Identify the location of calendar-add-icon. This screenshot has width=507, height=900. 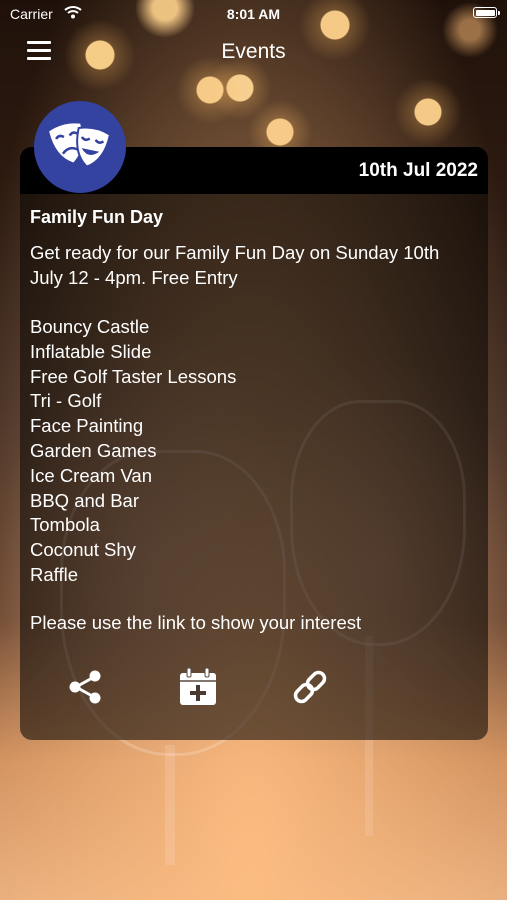
(198, 686).